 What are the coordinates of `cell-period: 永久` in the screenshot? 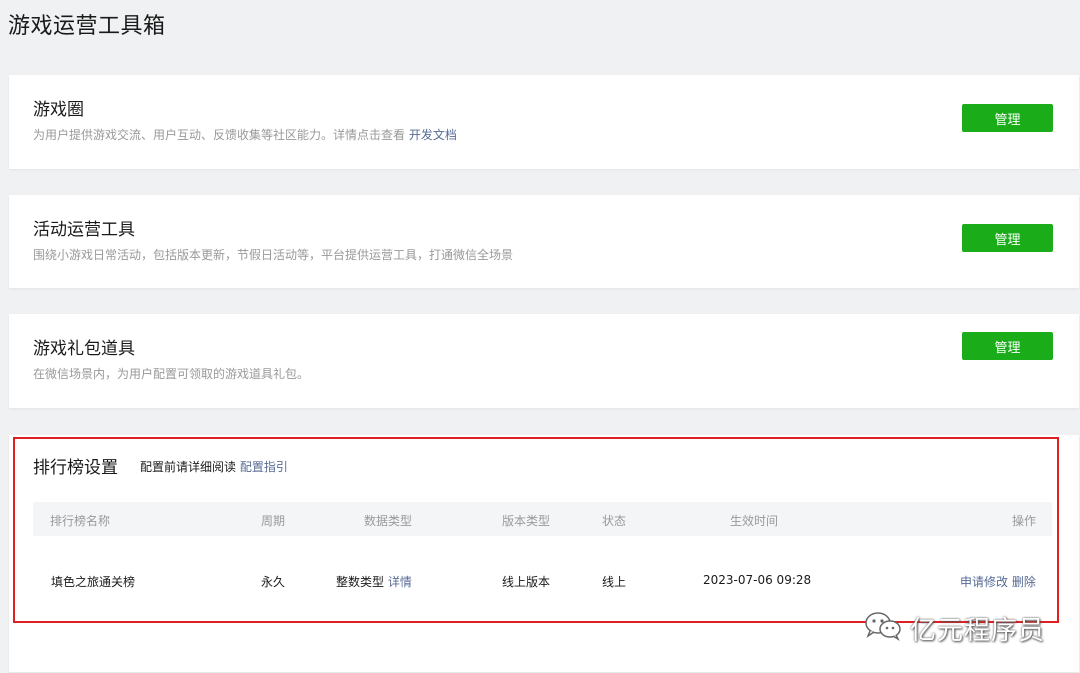 It's located at (273, 582).